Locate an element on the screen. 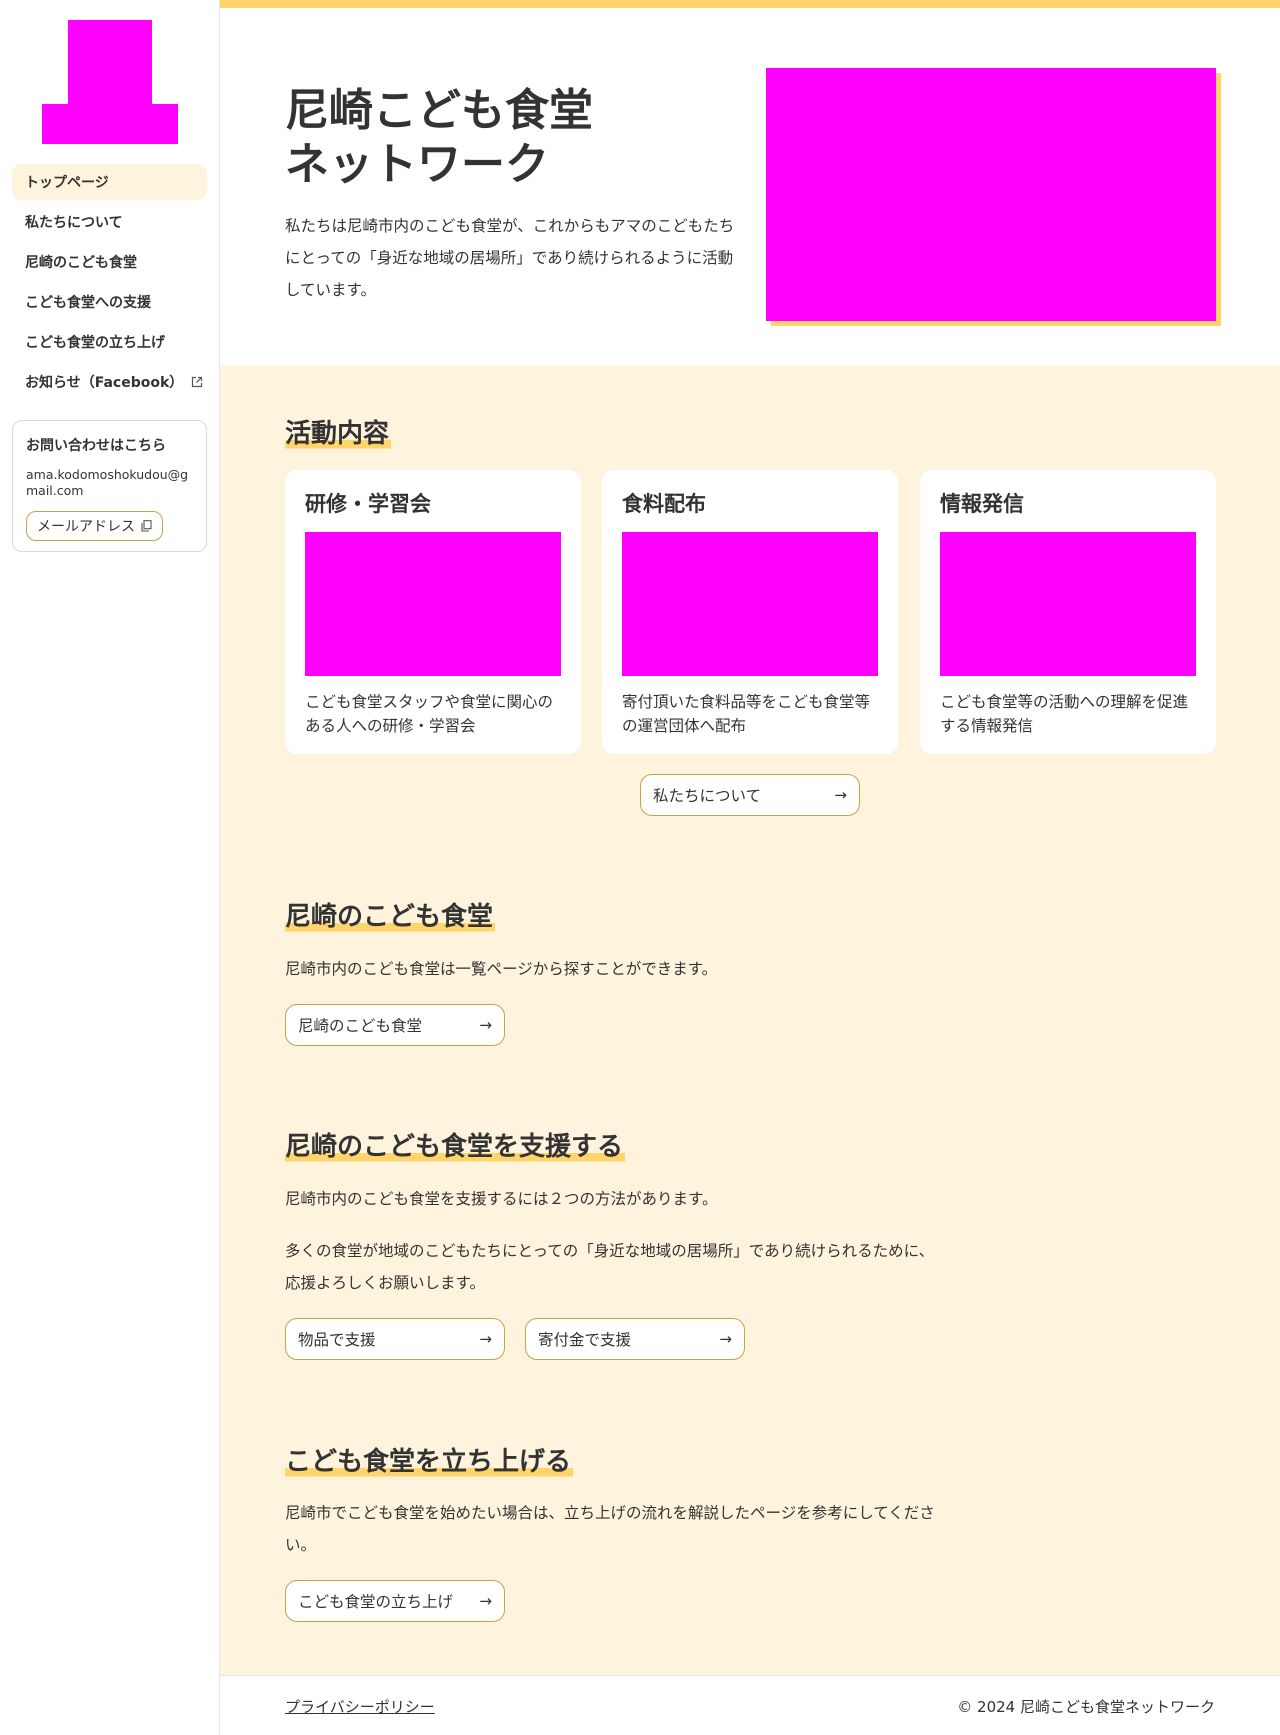  sidebar-item-launch: こども食堂の立ち上げ is located at coordinates (109, 342).